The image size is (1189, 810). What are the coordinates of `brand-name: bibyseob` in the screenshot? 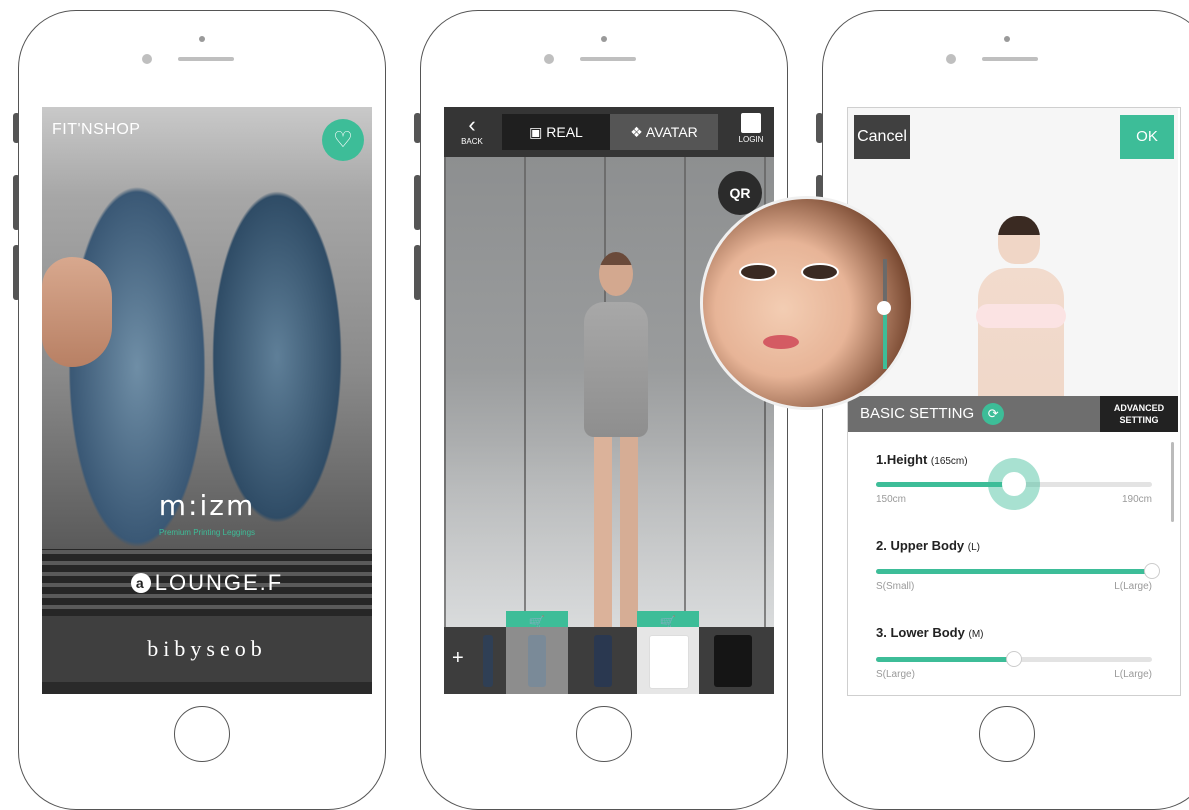 It's located at (207, 648).